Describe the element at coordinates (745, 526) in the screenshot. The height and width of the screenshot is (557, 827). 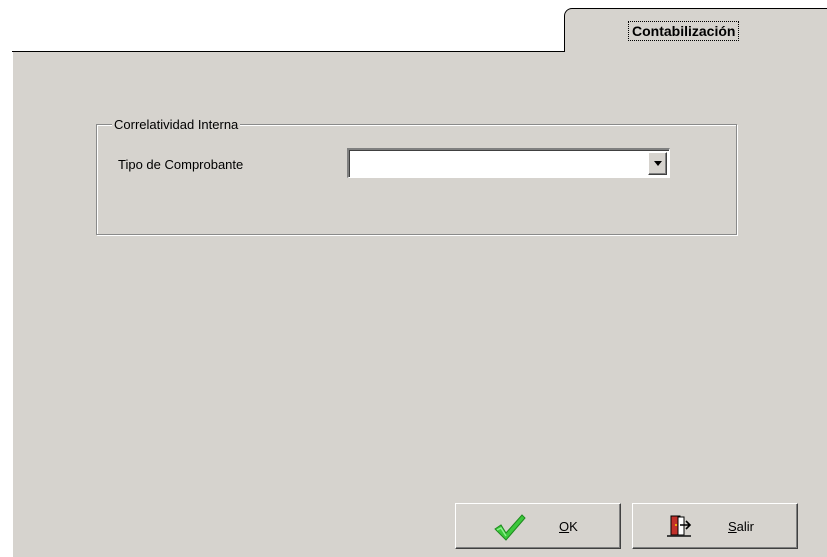
I see `exit-label-rest: alir` at that location.